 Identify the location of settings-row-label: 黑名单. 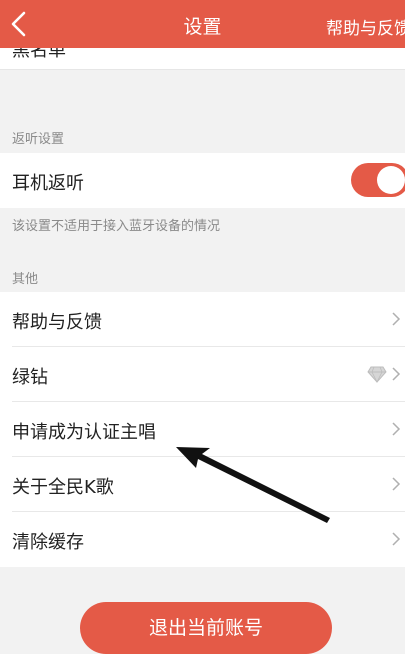
(39, 54).